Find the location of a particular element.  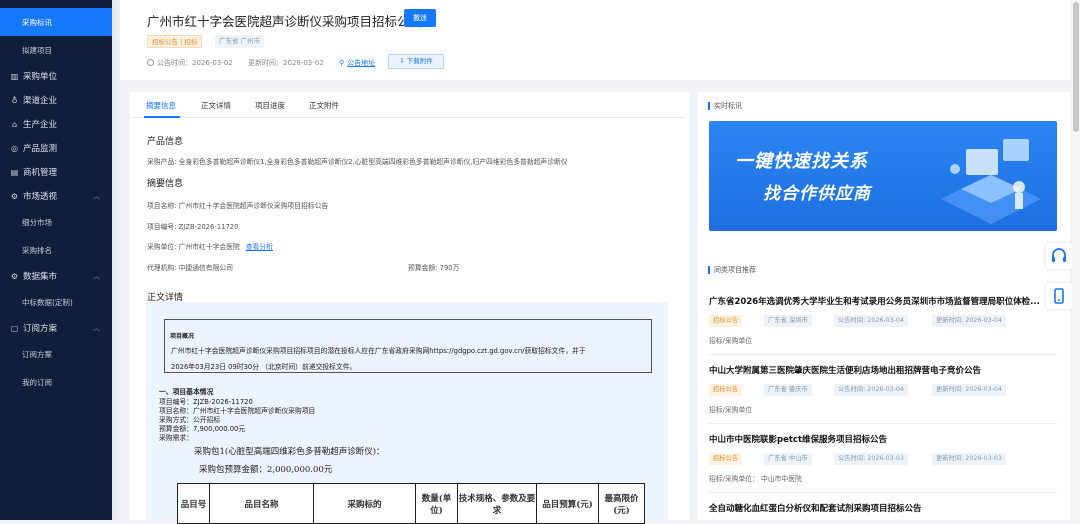

tab-body: 正文详情 is located at coordinates (216, 105).